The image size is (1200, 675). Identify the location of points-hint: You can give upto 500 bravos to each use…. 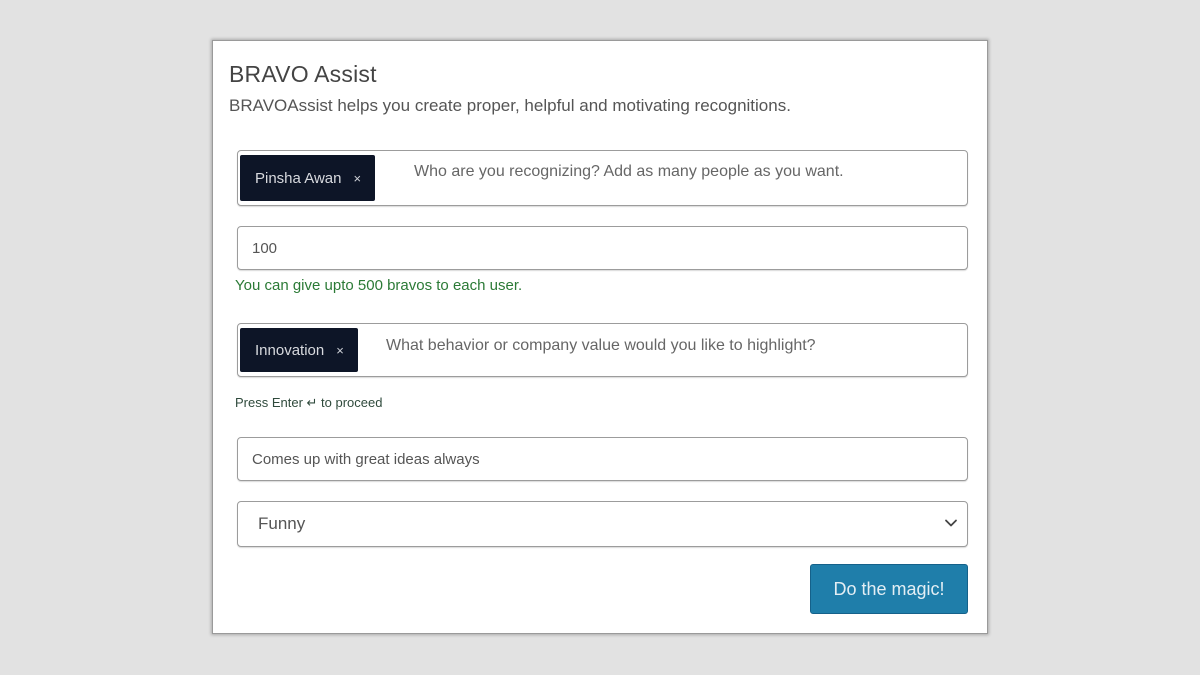
(379, 285).